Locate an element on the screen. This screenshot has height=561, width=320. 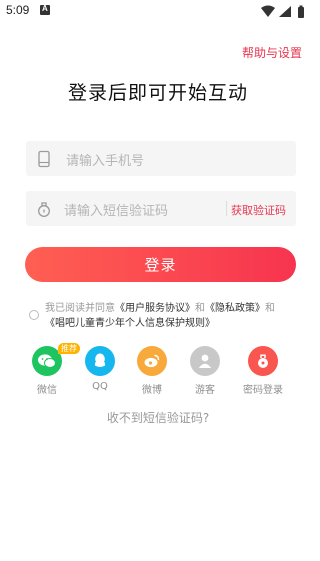
code-divider is located at coordinates (226, 208).